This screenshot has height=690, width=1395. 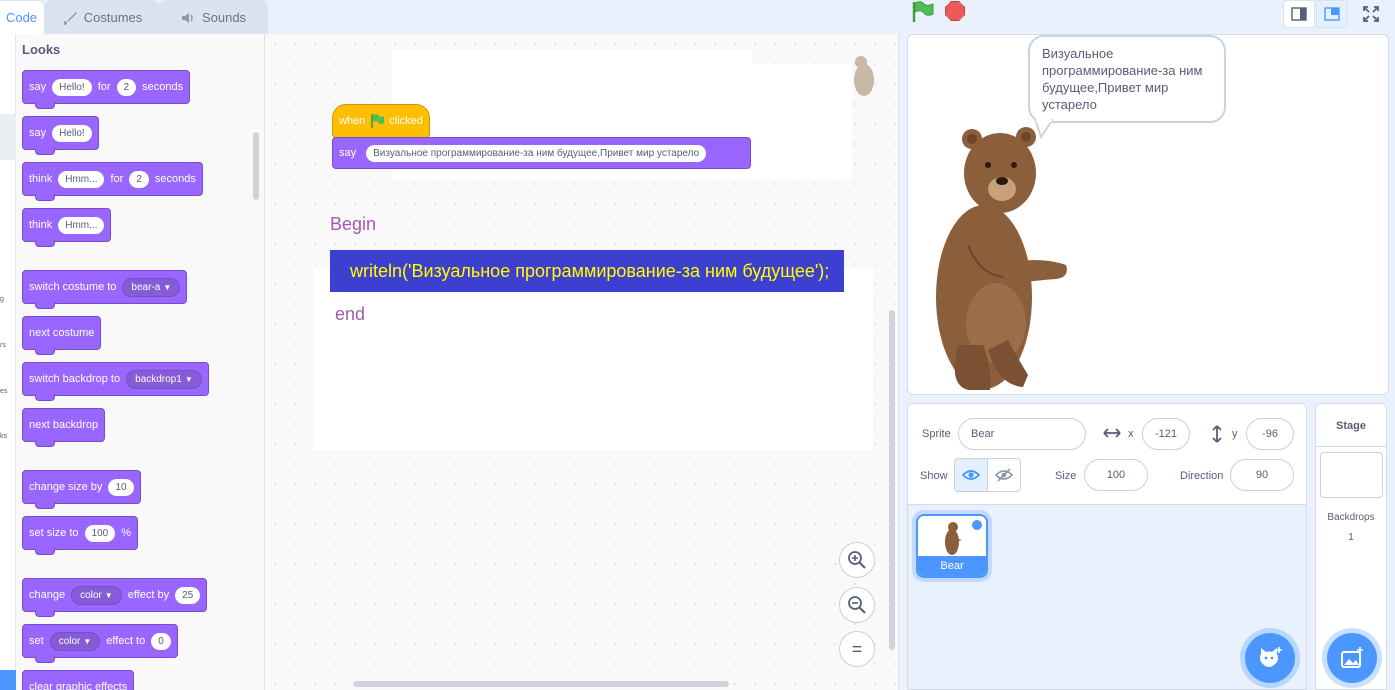 What do you see at coordinates (100, 533) in the screenshot?
I see `block-input: 100` at bounding box center [100, 533].